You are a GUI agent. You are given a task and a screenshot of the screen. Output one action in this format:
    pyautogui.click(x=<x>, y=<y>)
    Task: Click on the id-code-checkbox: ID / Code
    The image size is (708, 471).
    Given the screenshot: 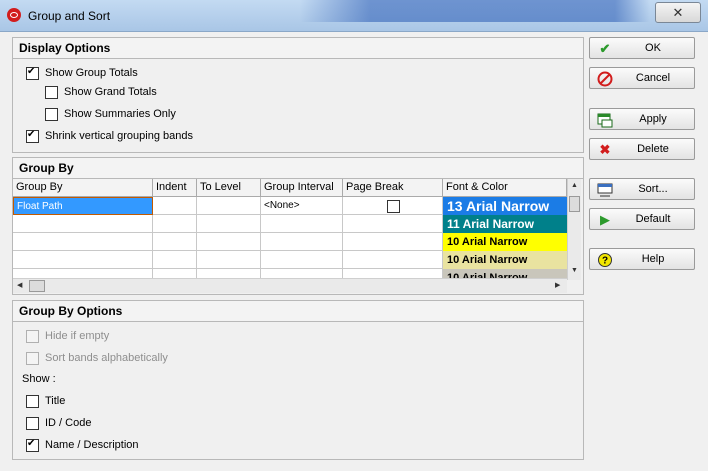 What is the action you would take?
    pyautogui.click(x=58, y=423)
    